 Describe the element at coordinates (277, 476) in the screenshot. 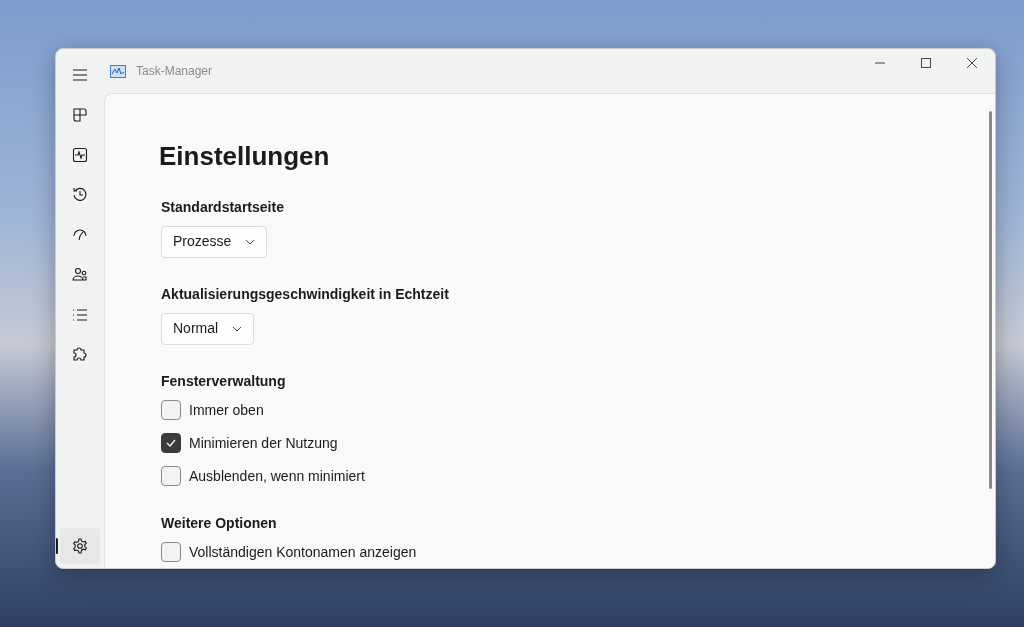

I see `checkbox-label: Ausblenden, wenn minimiert` at that location.